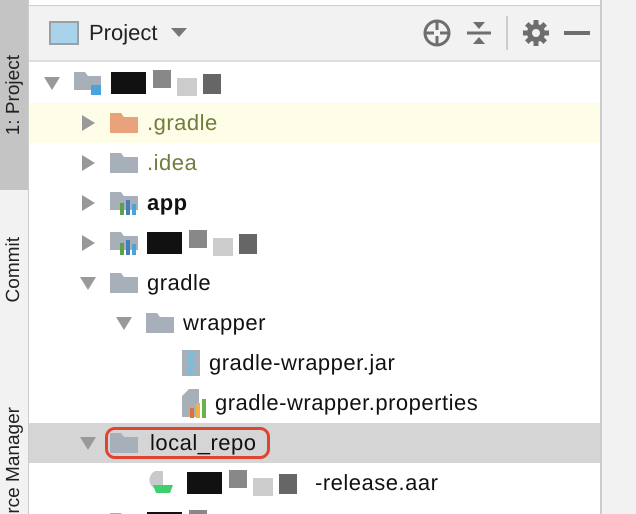 This screenshot has width=636, height=514. Describe the element at coordinates (577, 33) in the screenshot. I see `minimize-icon` at that location.